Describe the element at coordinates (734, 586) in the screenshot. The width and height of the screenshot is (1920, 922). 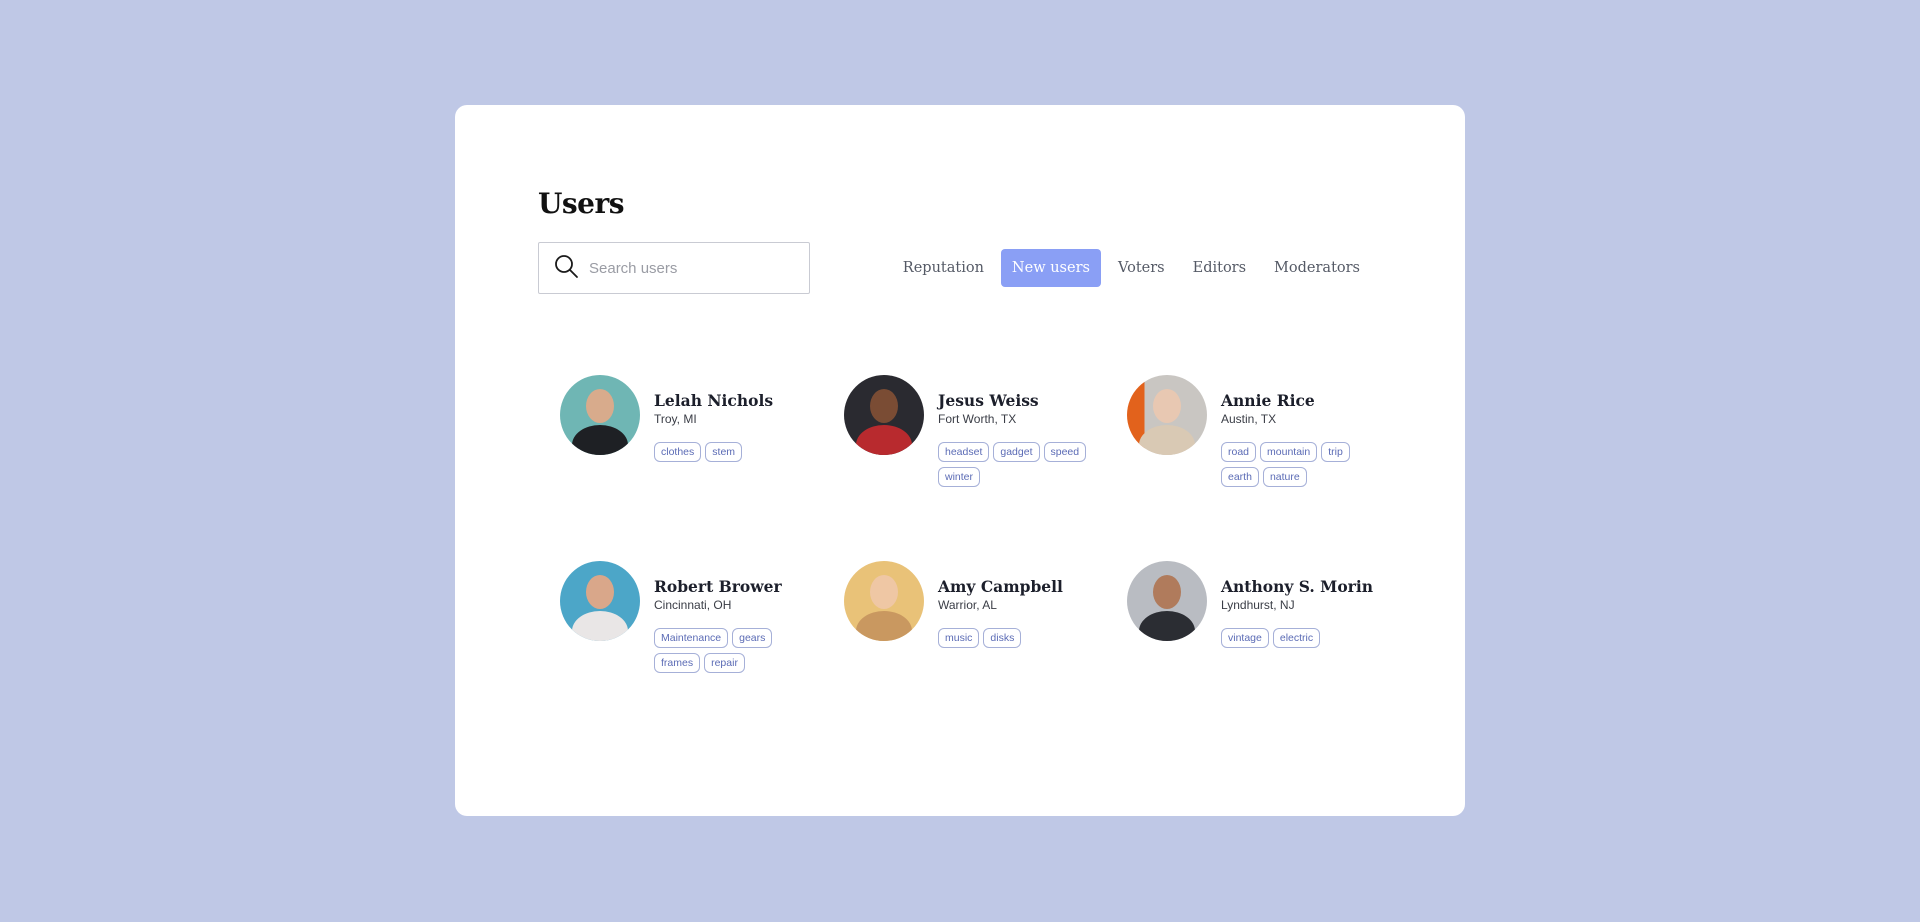
I see `user-name: Robert Brower` at that location.